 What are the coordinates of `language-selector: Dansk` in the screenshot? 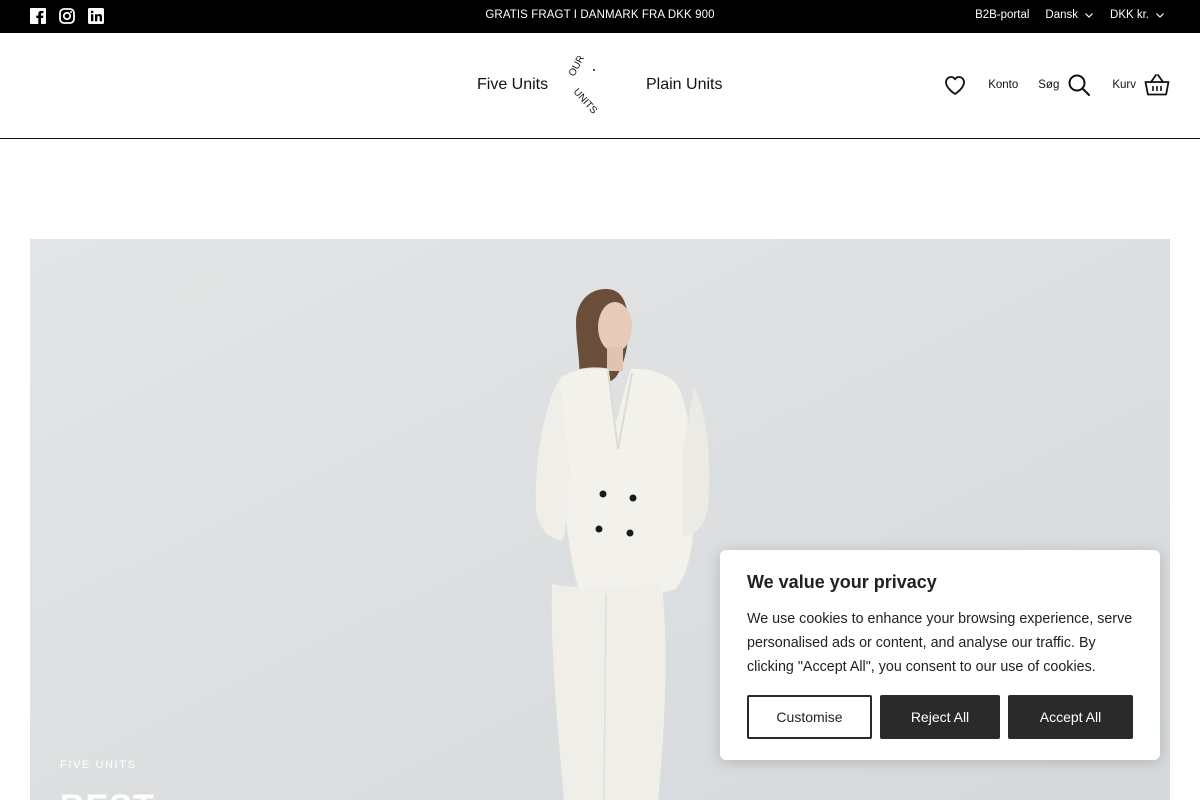 It's located at (1069, 15).